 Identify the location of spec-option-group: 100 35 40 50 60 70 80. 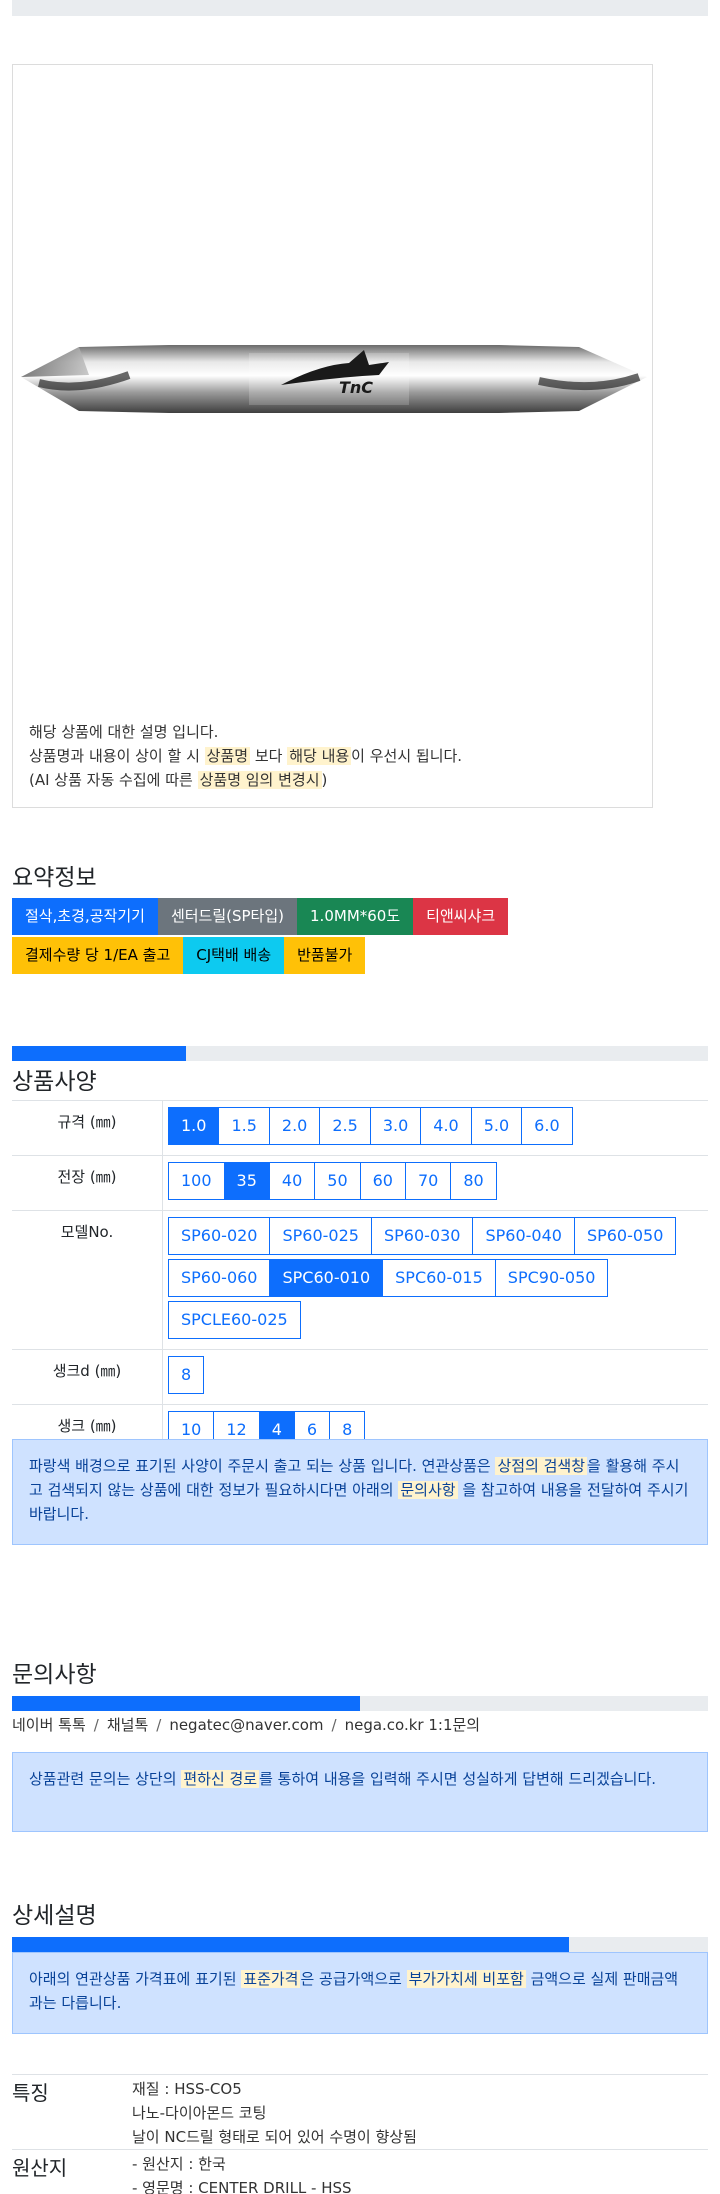
(438, 1183).